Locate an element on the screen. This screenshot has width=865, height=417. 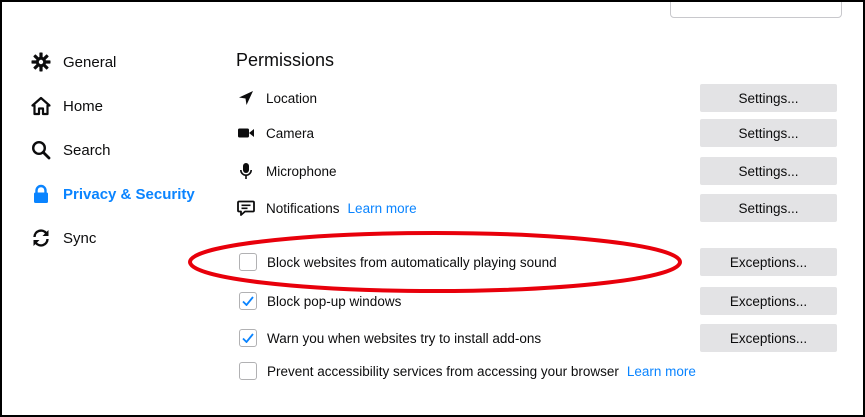
warn-addons-checkbox is located at coordinates (248, 338).